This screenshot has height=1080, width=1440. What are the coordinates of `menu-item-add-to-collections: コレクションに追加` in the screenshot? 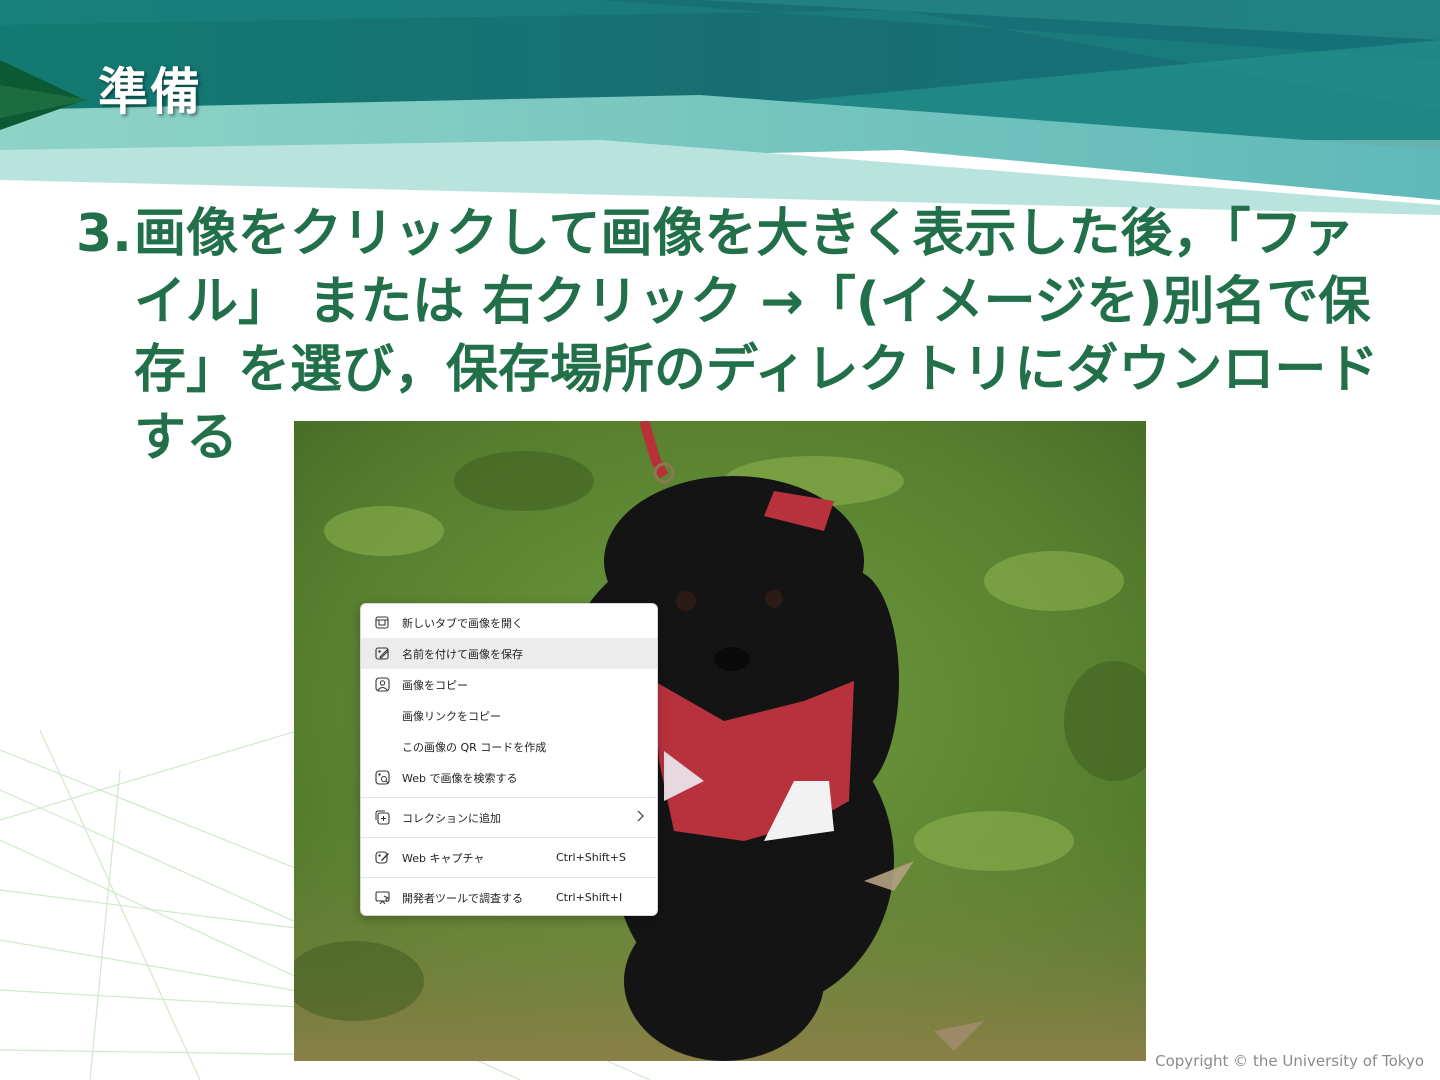 It's located at (509, 817).